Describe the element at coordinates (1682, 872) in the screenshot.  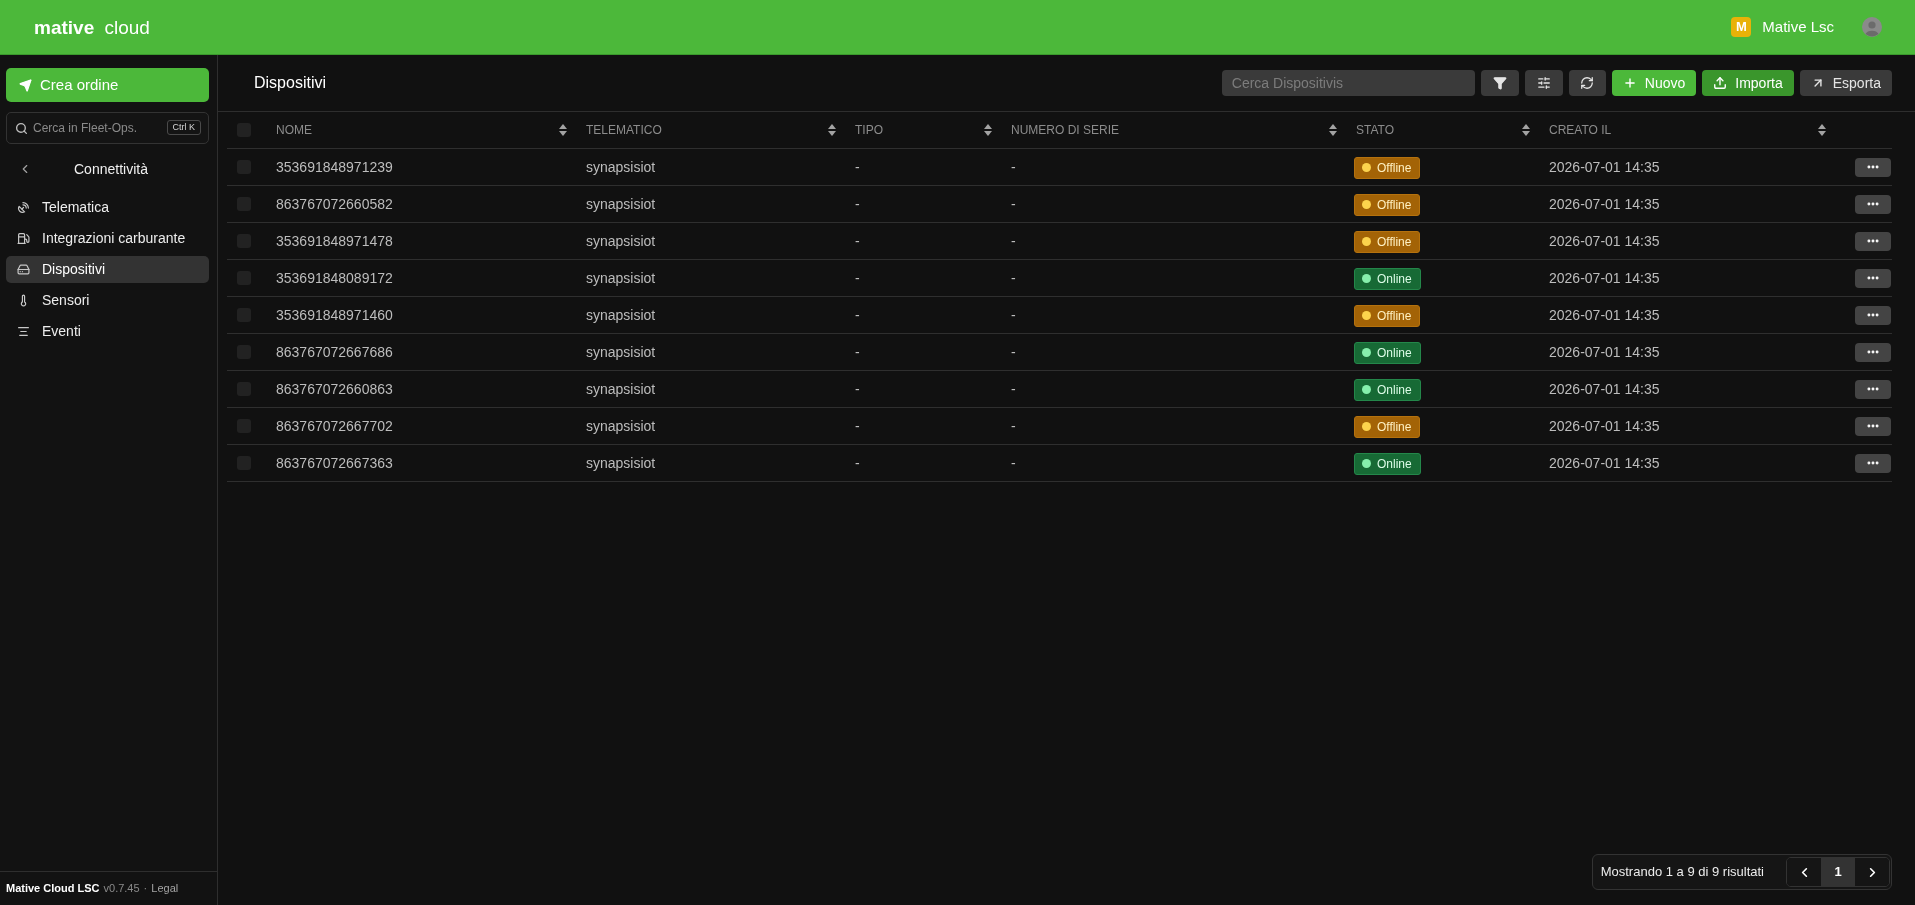
I see `results-summary: Mostrando 1 a 9 di 9 risultati` at that location.